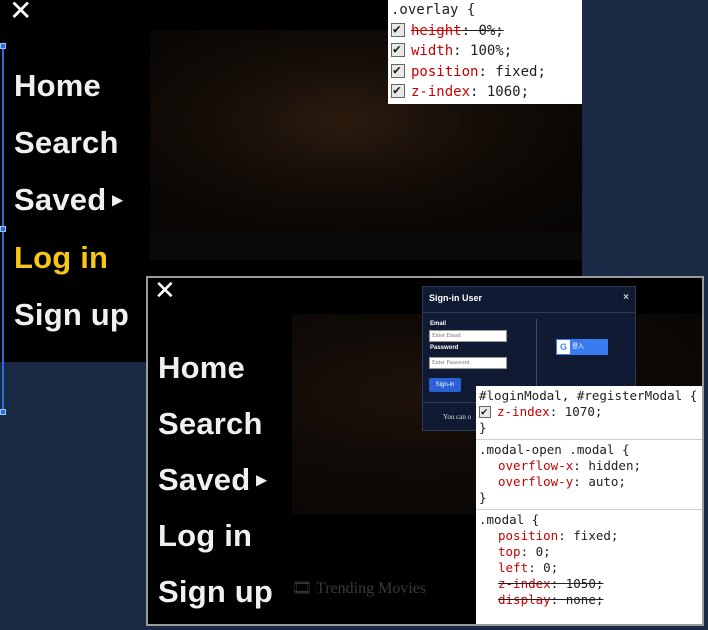  I want to click on css-value: hidden;, so click(615, 465).